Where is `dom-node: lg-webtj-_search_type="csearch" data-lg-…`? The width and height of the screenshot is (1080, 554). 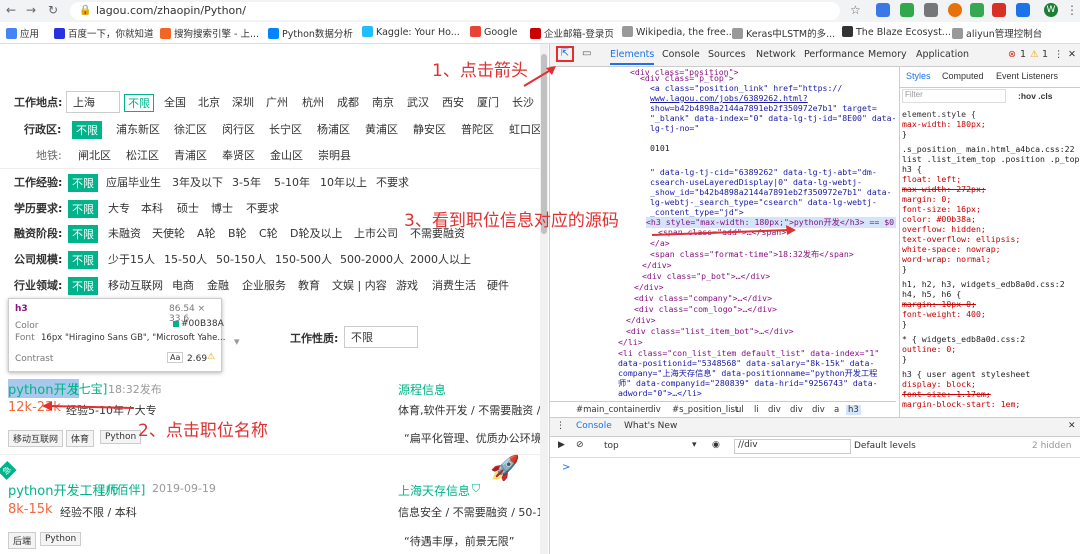 dom-node: lg-webtj-_search_type="csearch" data-lg-… is located at coordinates (763, 202).